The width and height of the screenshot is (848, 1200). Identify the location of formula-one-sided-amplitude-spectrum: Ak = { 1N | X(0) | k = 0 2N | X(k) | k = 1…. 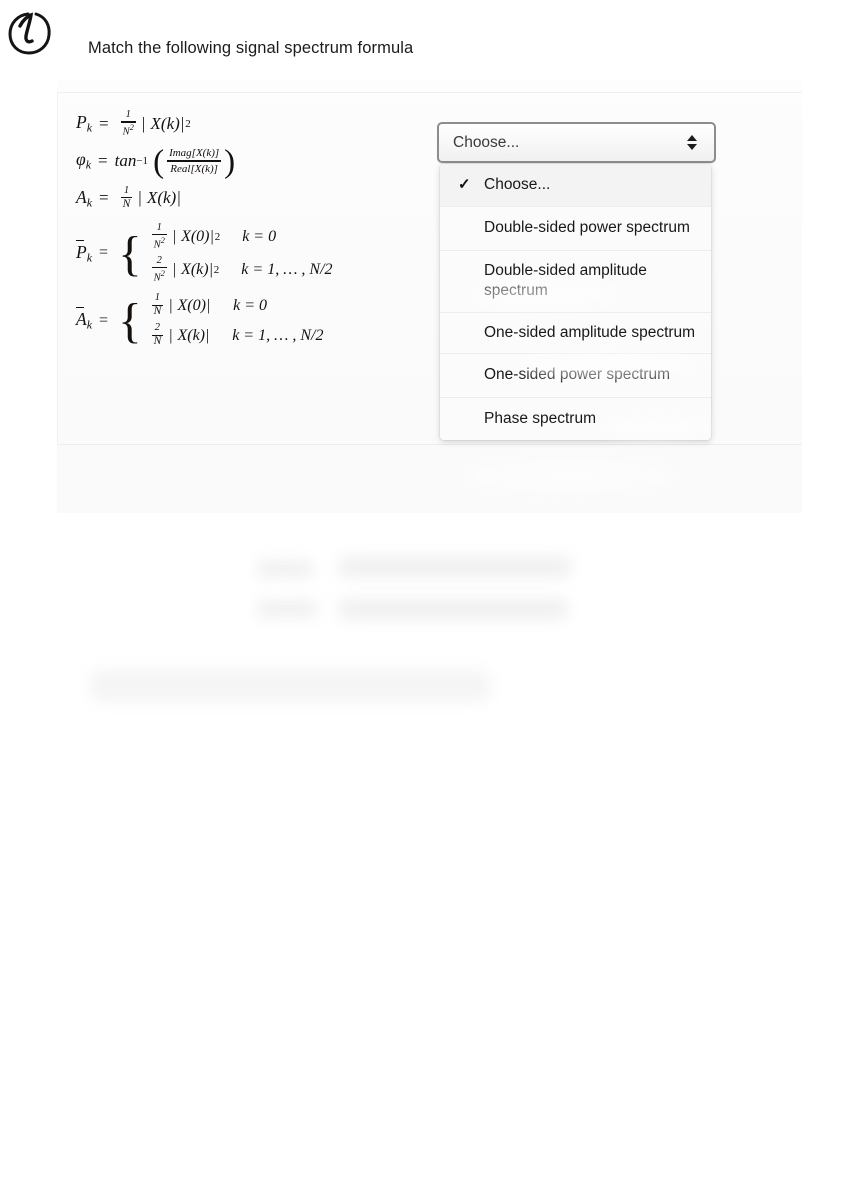
(200, 320).